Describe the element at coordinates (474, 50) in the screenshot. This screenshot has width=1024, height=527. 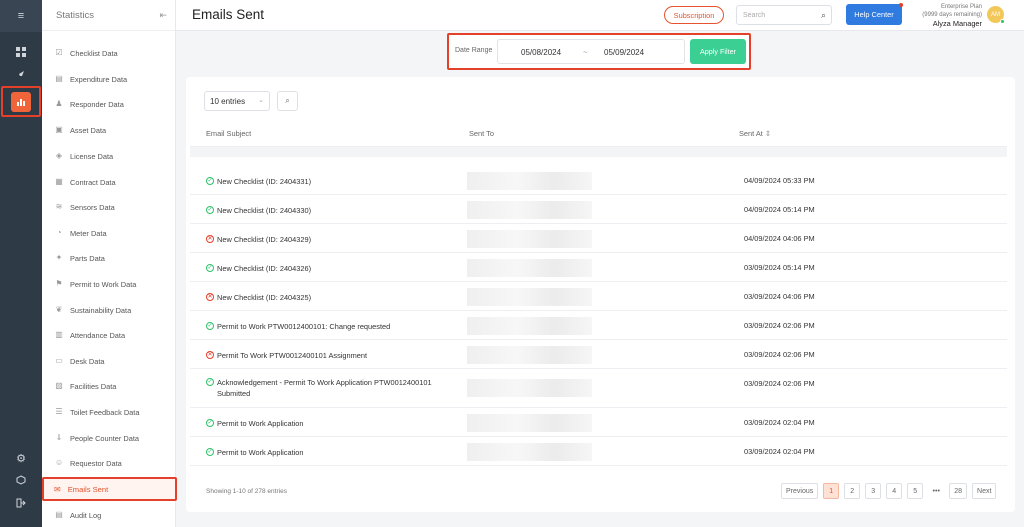
I see `date-range-label: Date Range` at that location.